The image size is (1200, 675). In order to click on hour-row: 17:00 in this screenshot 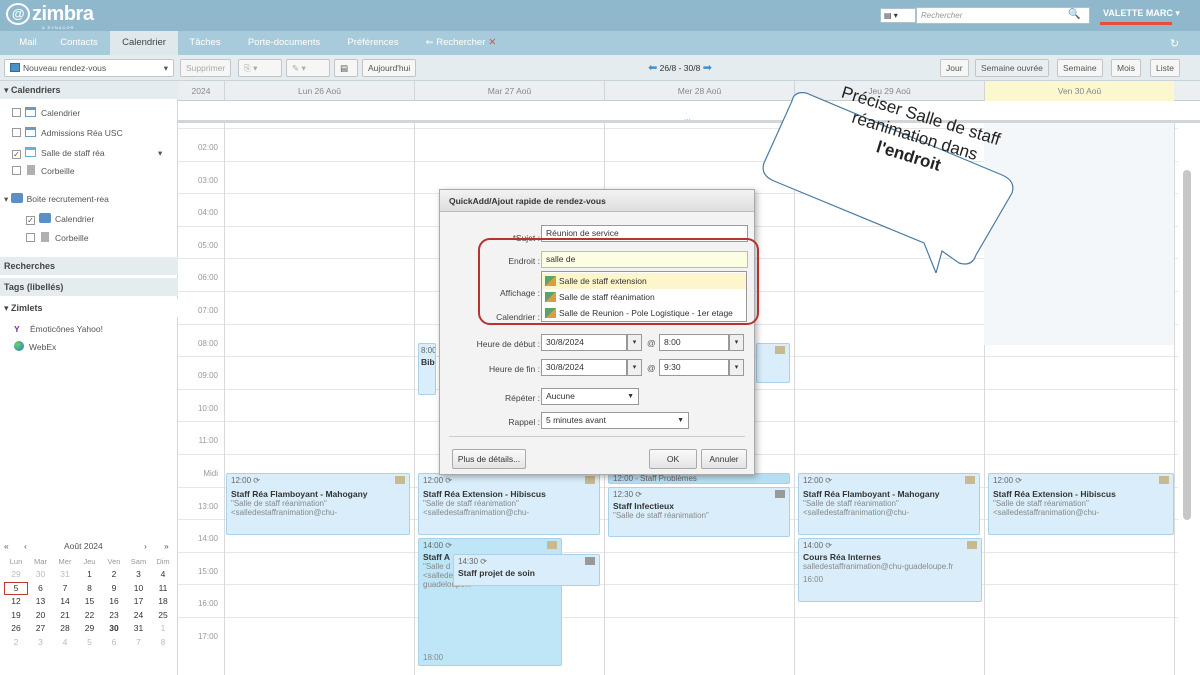, I will do `click(678, 633)`.